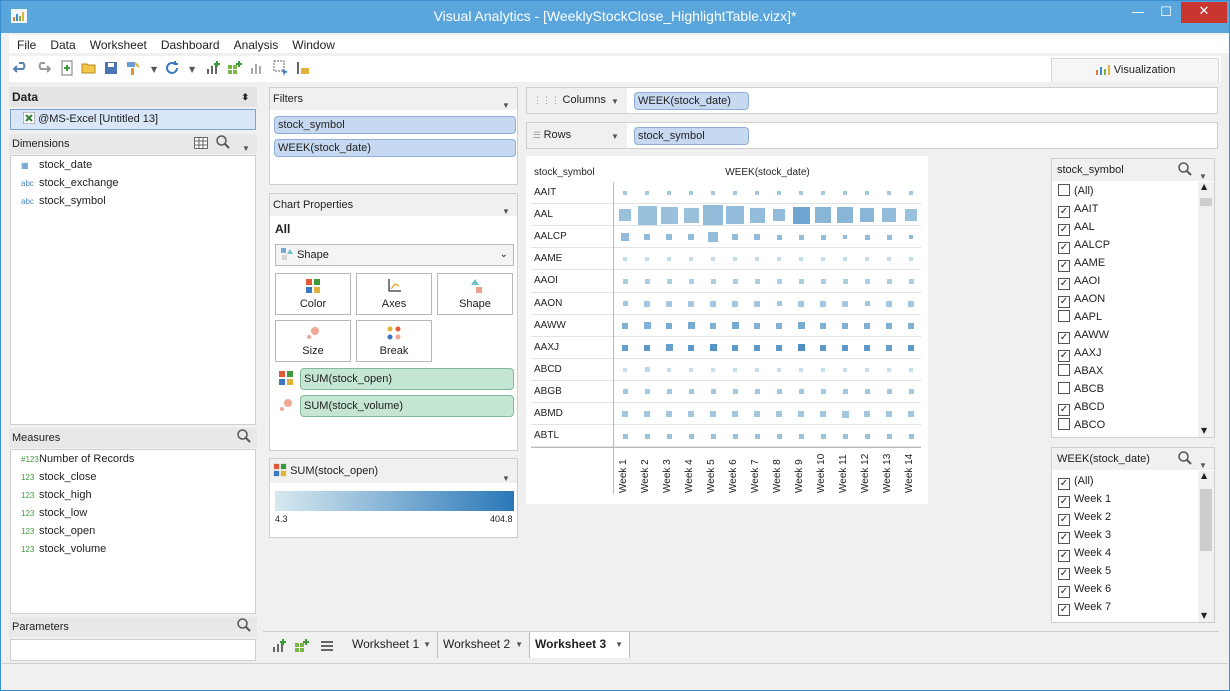 The width and height of the screenshot is (1230, 691). What do you see at coordinates (1125, 281) in the screenshot?
I see `filter-checkbox-item: ✓ AAOI` at bounding box center [1125, 281].